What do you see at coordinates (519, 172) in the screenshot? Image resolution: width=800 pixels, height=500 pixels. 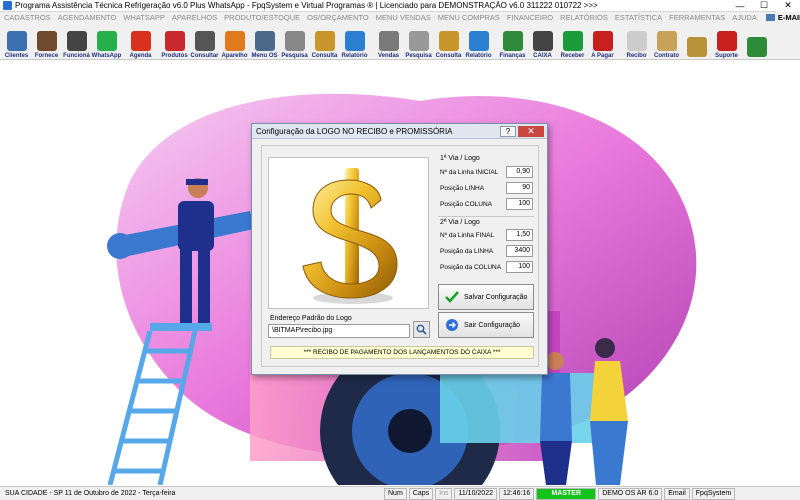 I see `via1-linha-inicial-input: 0,90` at bounding box center [519, 172].